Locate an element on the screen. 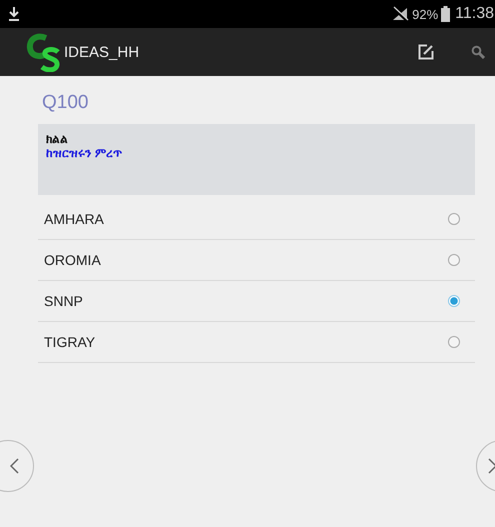 The image size is (495, 527). question-hint: ከዝርዝሩን ምረጥ is located at coordinates (85, 153).